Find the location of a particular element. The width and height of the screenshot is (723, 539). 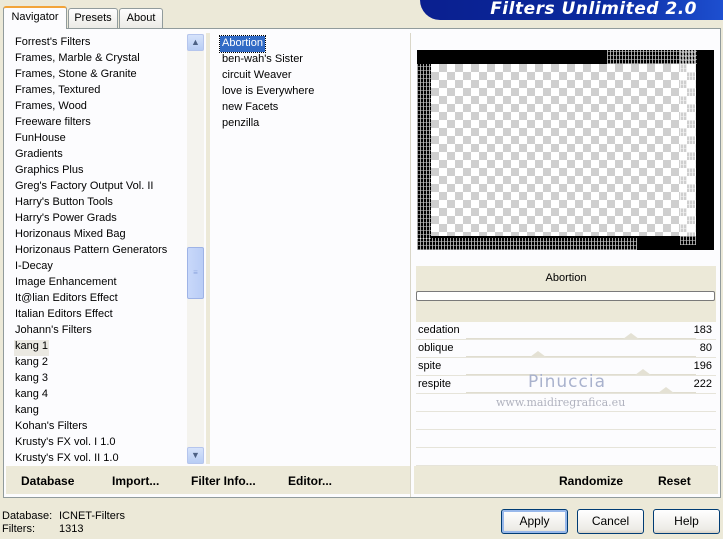

chevron-up-icon: ▲ is located at coordinates (195, 42).